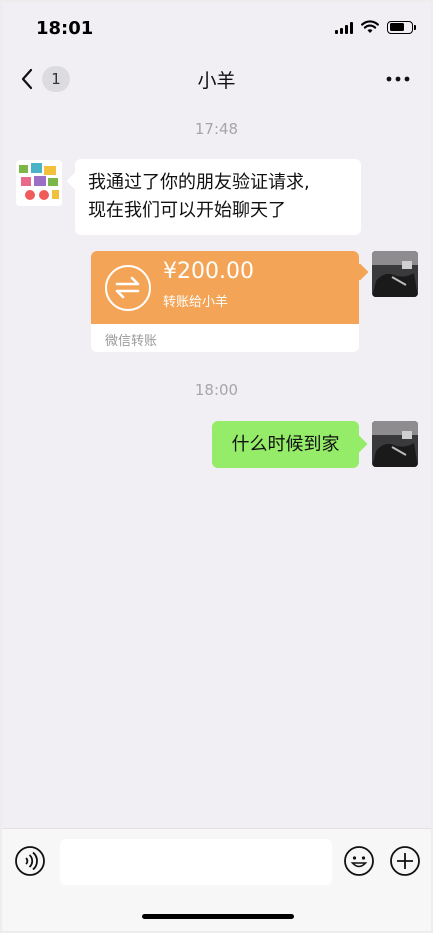 This screenshot has height=933, width=433. Describe the element at coordinates (187, 210) in the screenshot. I see `incoming-message-line: 现在我们可以开始聊天了` at that location.